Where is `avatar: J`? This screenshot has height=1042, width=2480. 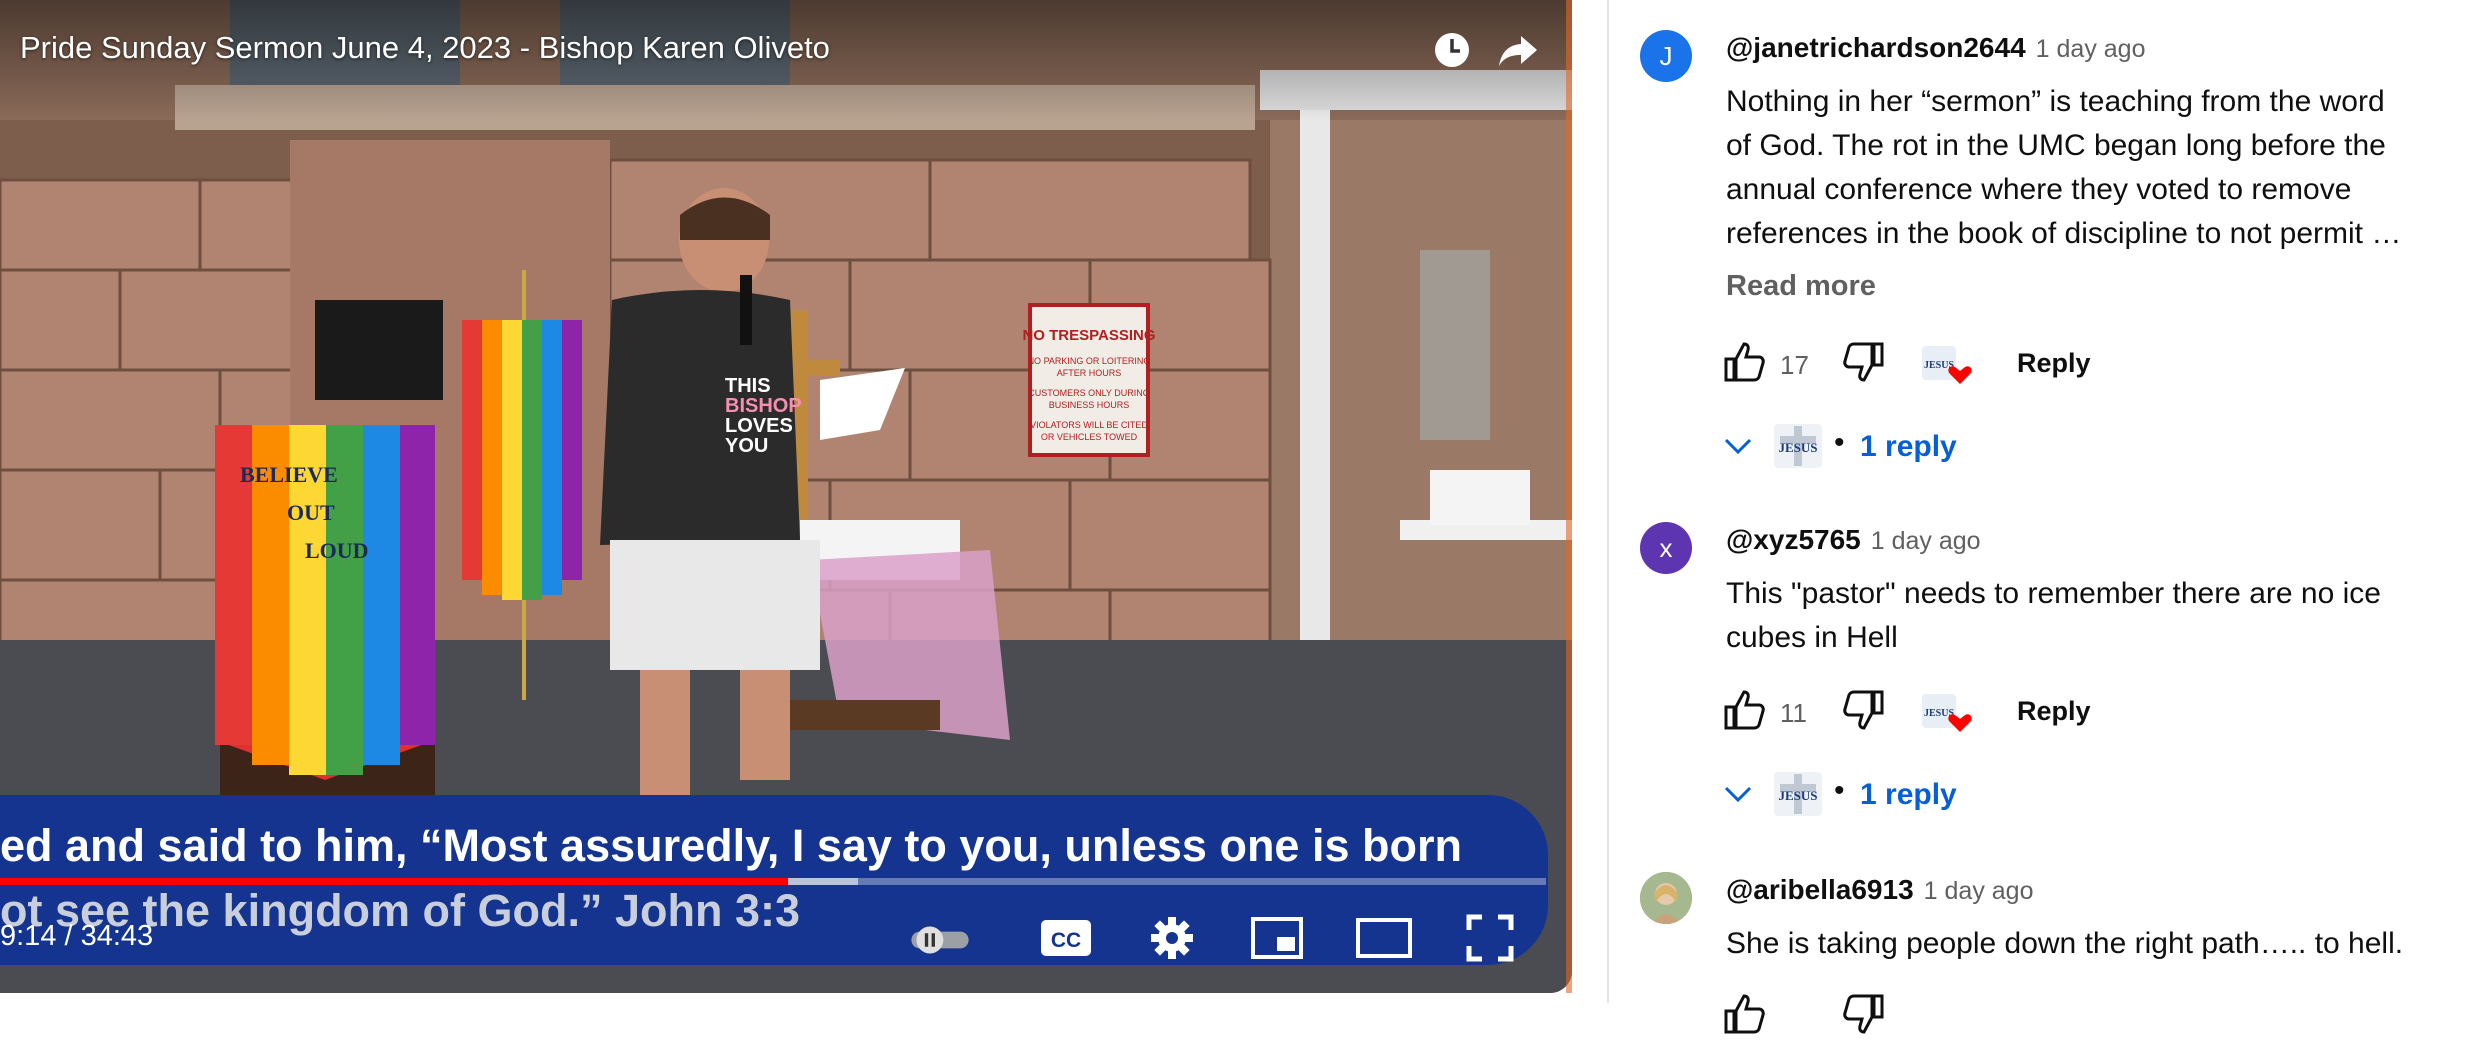 avatar: J is located at coordinates (1666, 56).